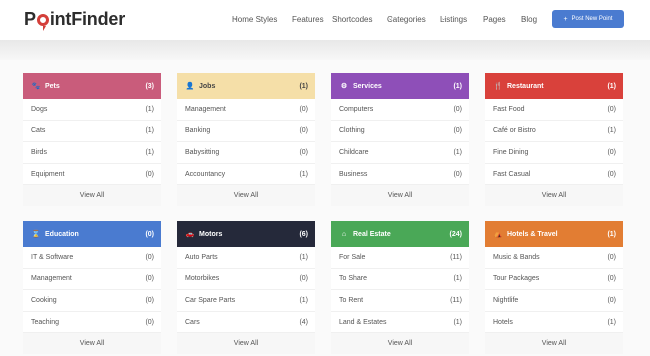 The width and height of the screenshot is (650, 356). Describe the element at coordinates (192, 322) in the screenshot. I see `subcategory-name: Cars` at that location.